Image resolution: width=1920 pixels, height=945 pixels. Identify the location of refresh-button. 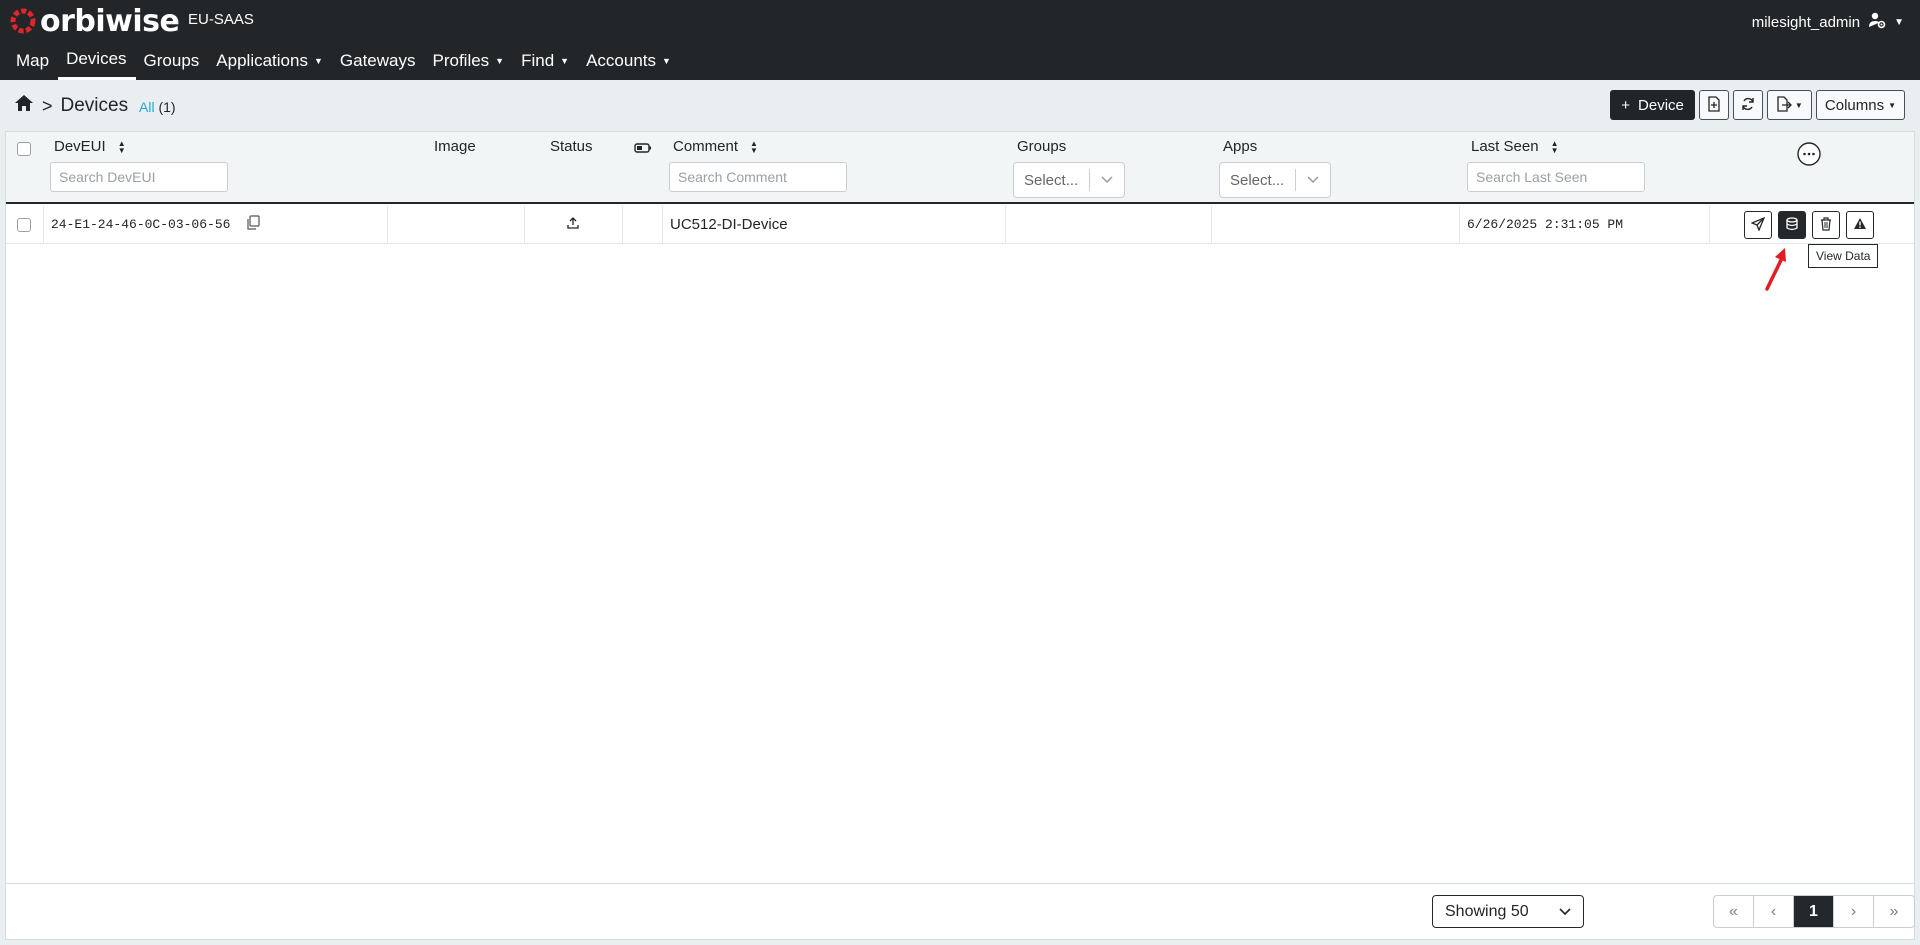
(1747, 105).